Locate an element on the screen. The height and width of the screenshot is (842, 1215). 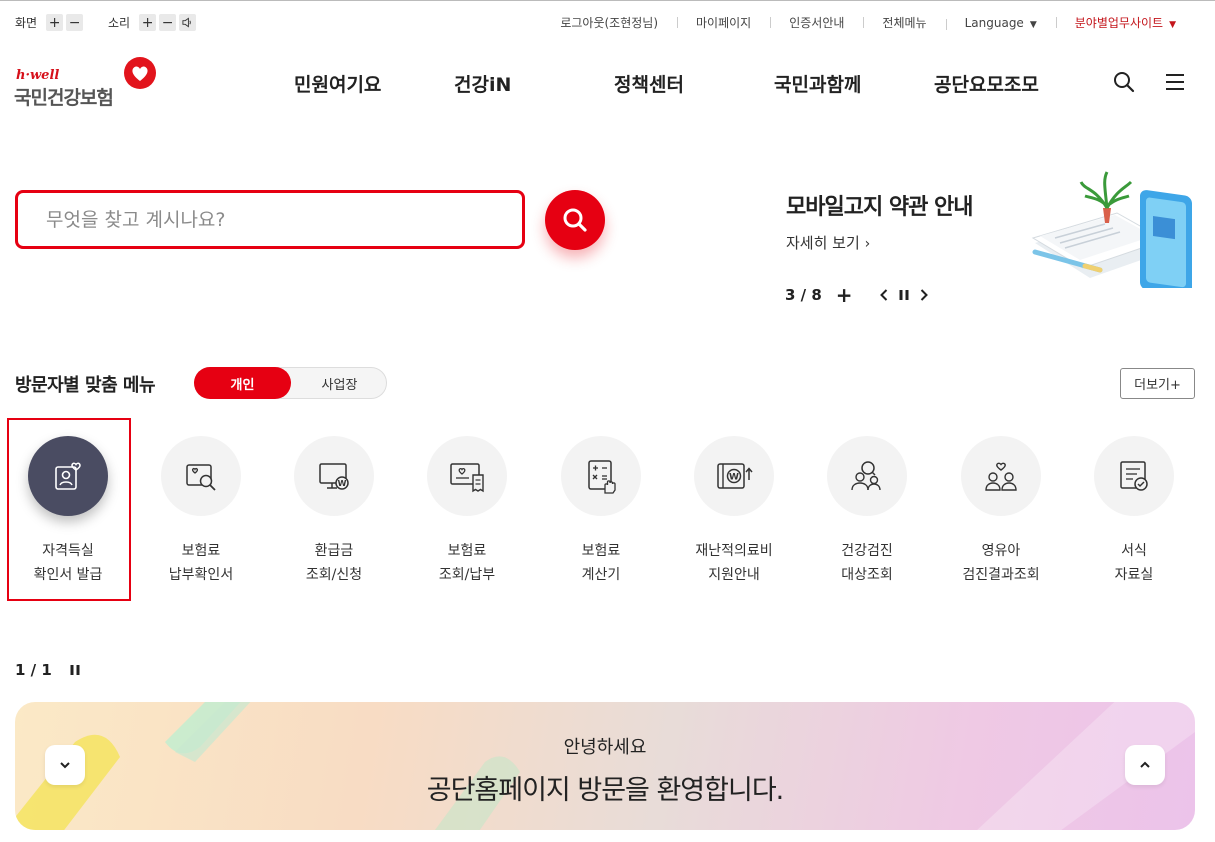
receipt-icon is located at coordinates (467, 478).